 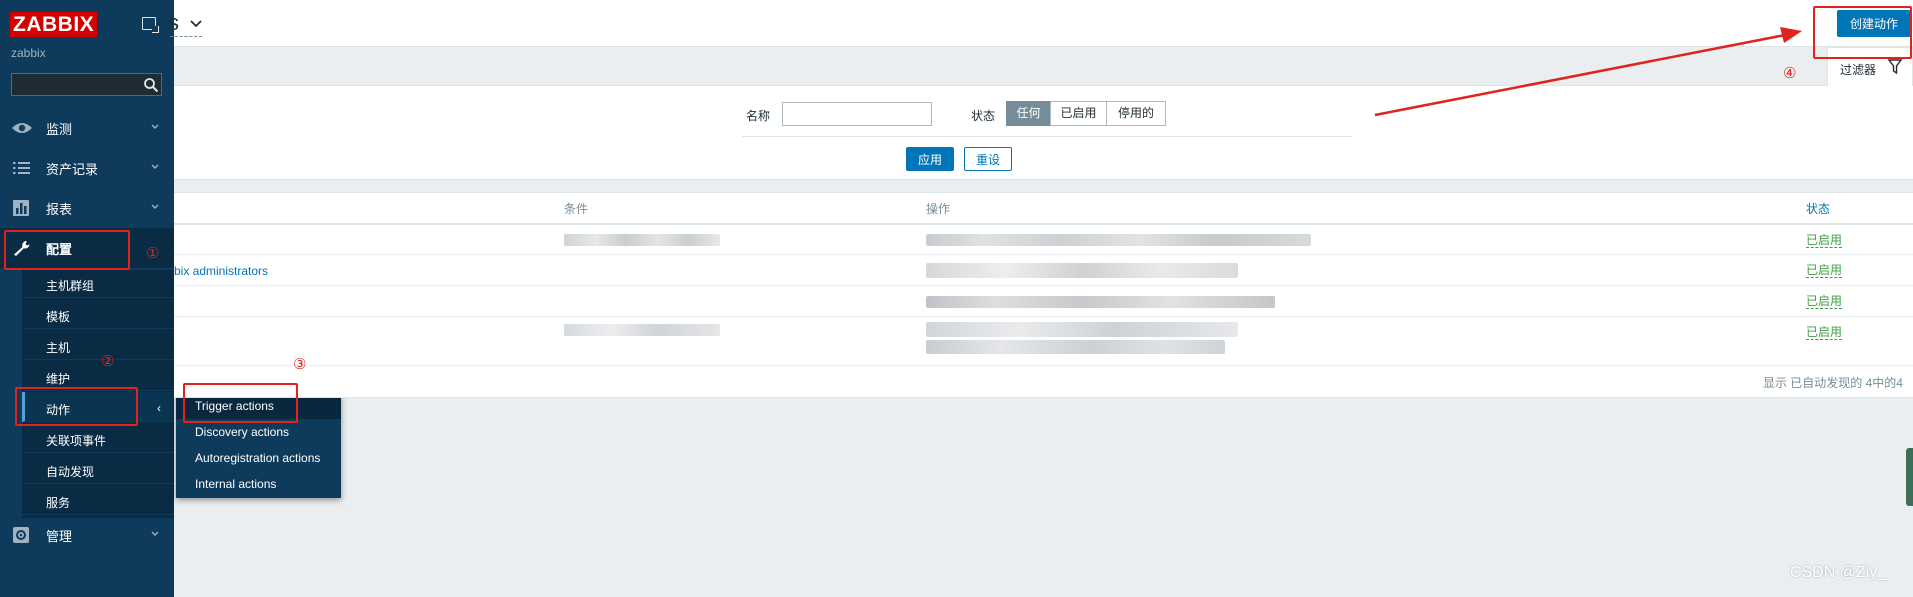 I want to click on status-option-enabled: 已启用, so click(x=1078, y=113).